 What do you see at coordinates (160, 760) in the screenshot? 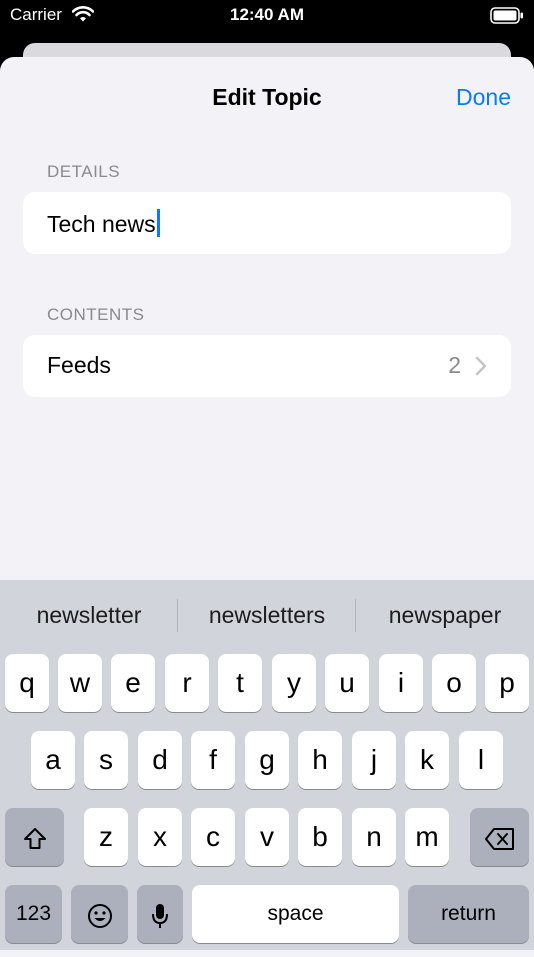
I see `key-d: d` at bounding box center [160, 760].